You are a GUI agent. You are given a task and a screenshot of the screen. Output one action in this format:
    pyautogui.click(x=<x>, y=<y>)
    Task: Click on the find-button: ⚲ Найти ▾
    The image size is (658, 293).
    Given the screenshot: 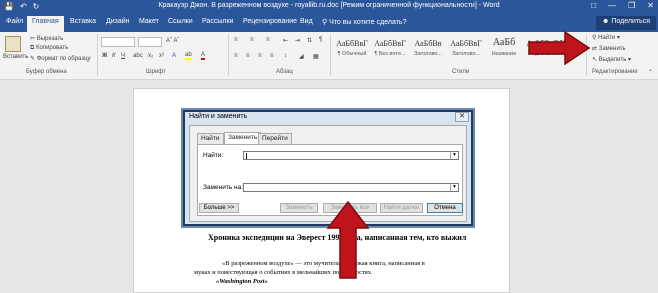 What is the action you would take?
    pyautogui.click(x=606, y=37)
    